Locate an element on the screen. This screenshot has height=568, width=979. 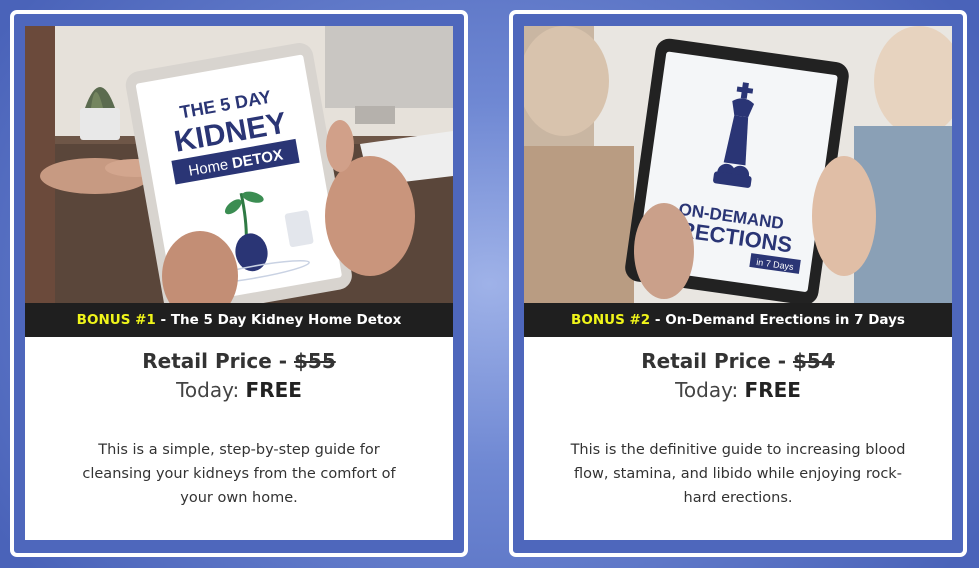
bonus-1-title: The 5 Day Kidney Home Detox is located at coordinates (286, 320).